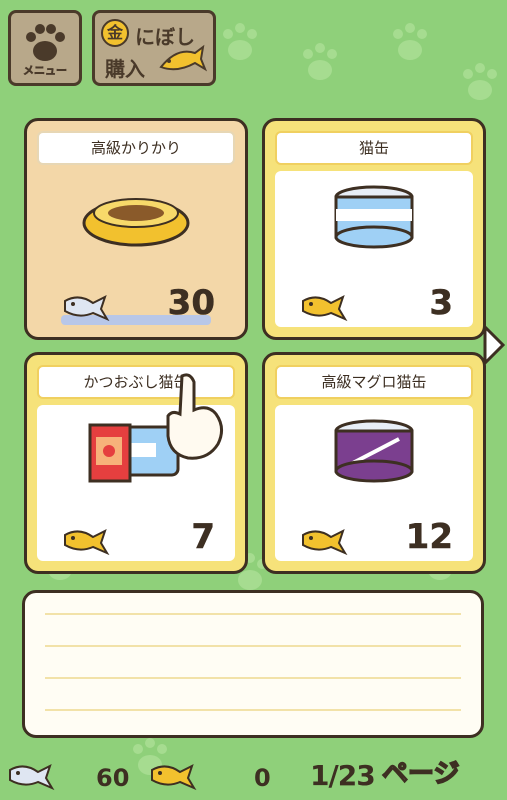  Describe the element at coordinates (203, 537) in the screenshot. I see `item-price: 7` at that location.